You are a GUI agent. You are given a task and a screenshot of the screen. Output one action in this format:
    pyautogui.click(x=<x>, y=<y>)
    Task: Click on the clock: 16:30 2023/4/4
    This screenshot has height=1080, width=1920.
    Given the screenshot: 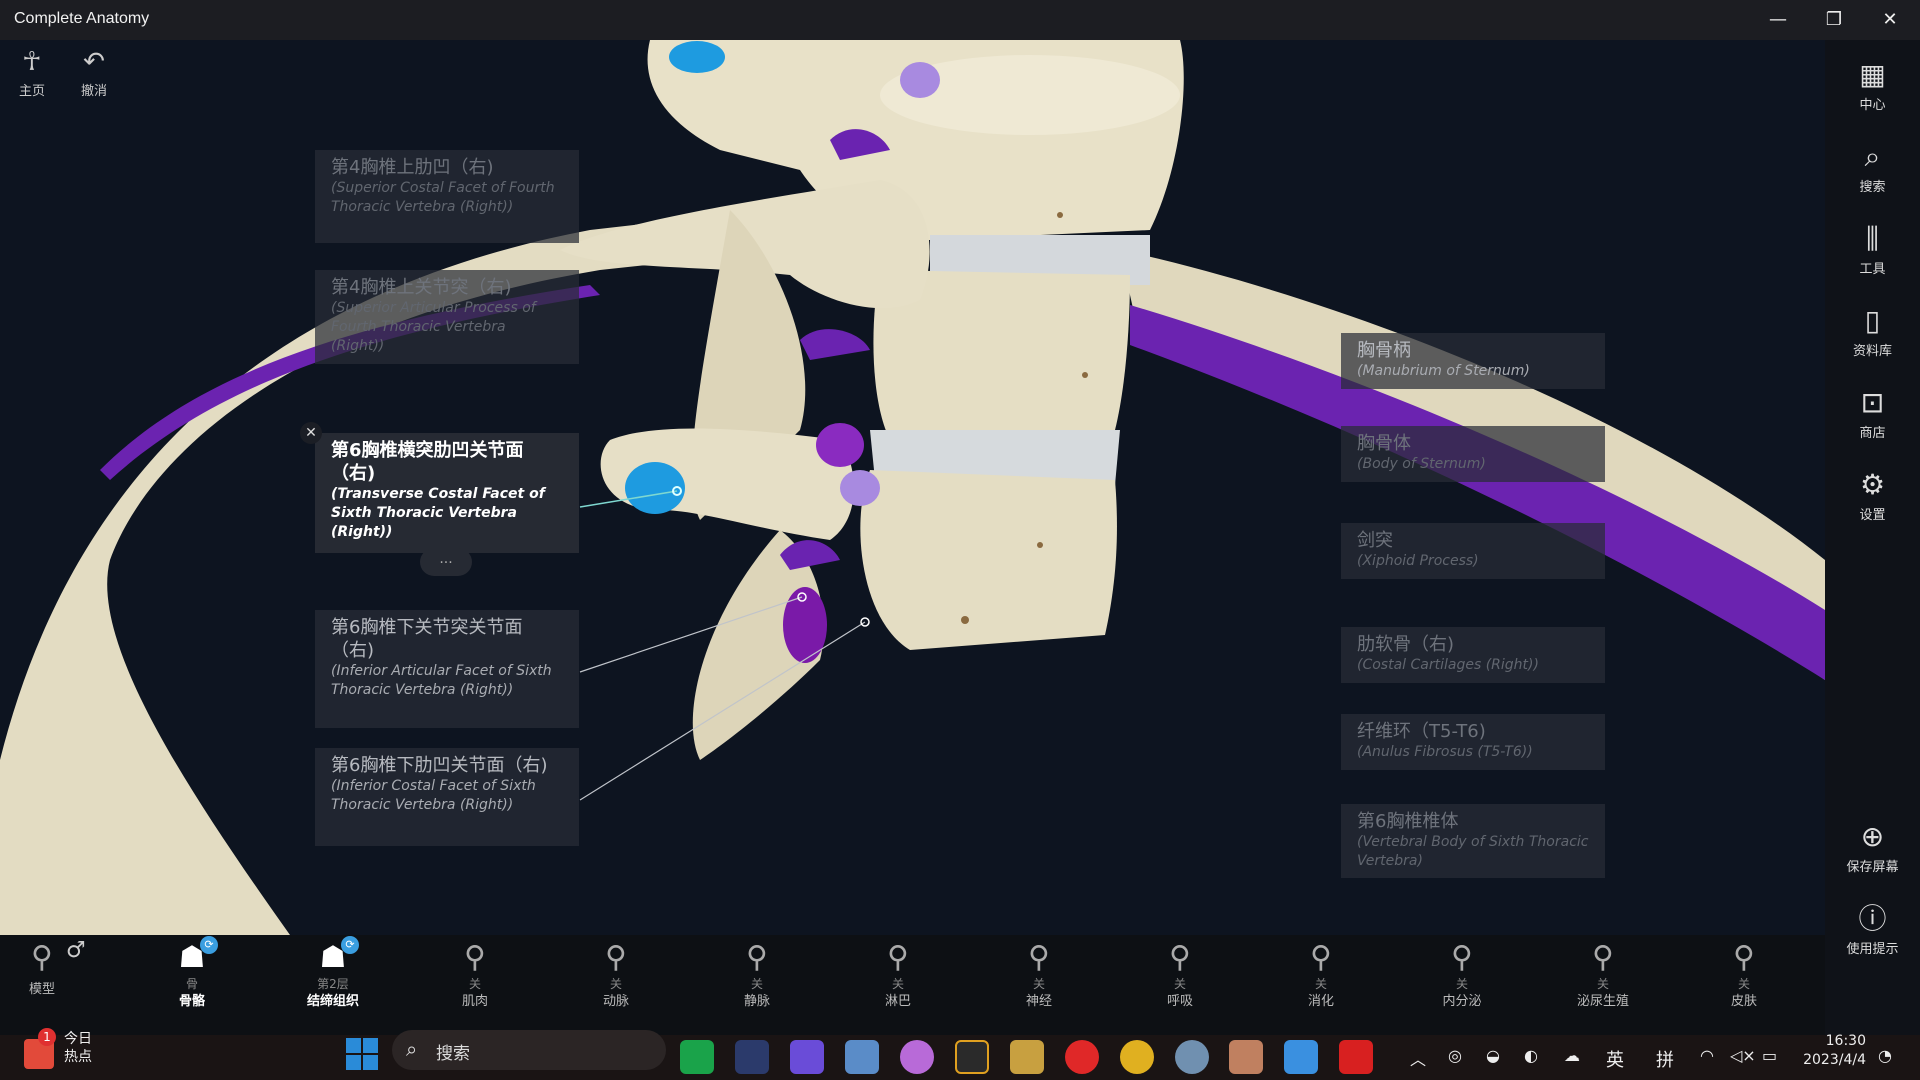 What is the action you would take?
    pyautogui.click(x=1833, y=1051)
    